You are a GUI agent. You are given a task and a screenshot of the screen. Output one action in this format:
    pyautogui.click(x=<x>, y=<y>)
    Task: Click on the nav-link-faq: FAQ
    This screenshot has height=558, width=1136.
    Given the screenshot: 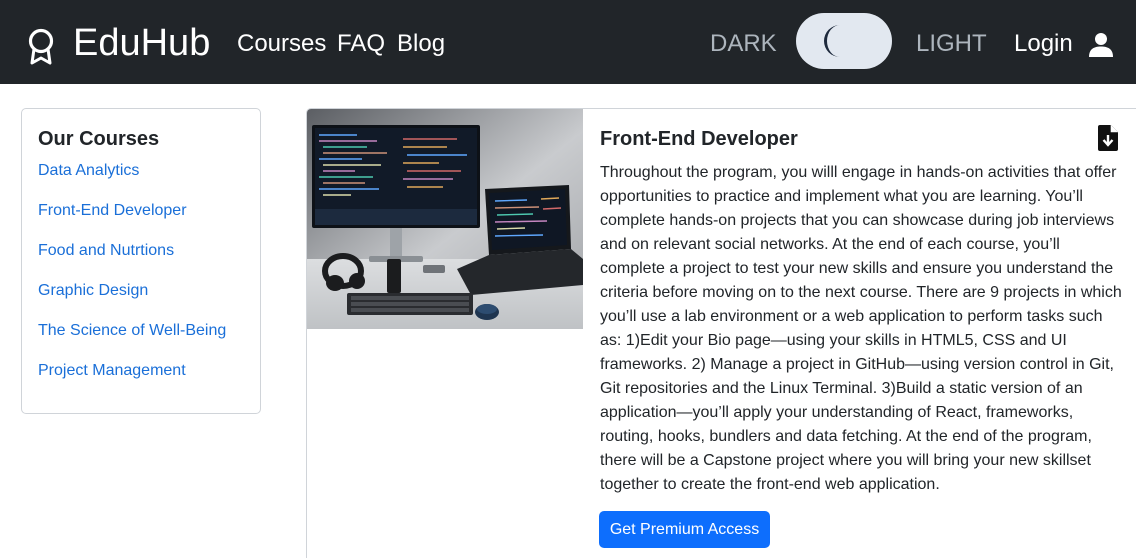 What is the action you would take?
    pyautogui.click(x=361, y=44)
    